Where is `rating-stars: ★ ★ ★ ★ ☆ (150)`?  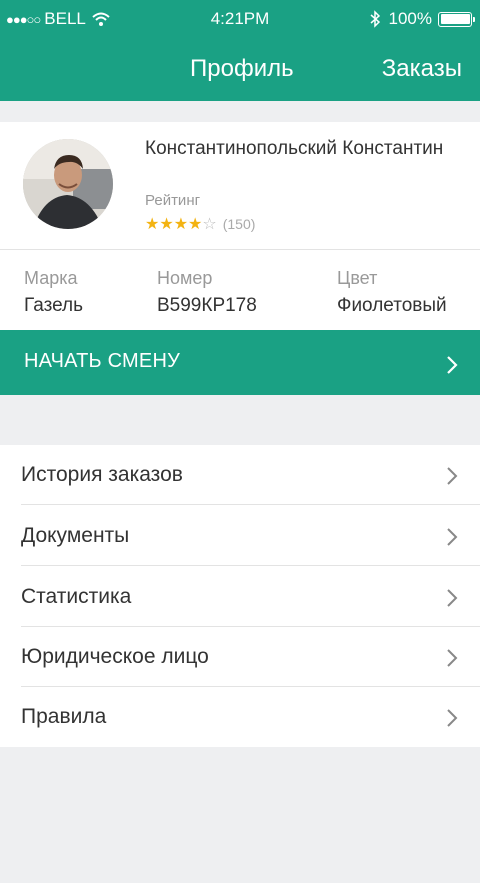
rating-stars: ★ ★ ★ ★ ☆ (150) is located at coordinates (200, 224).